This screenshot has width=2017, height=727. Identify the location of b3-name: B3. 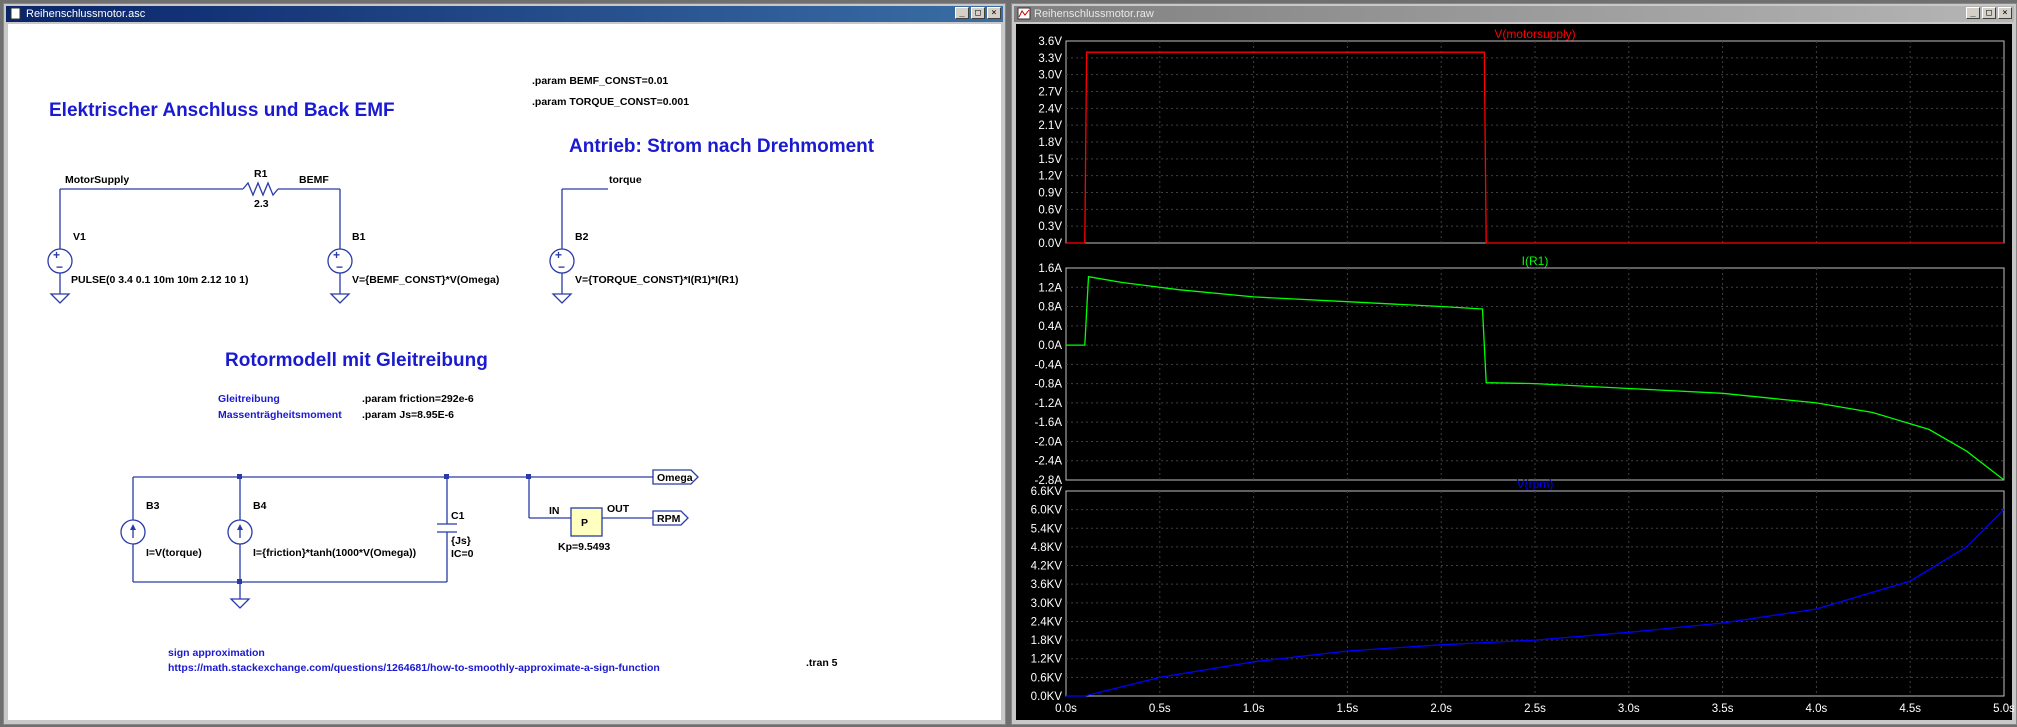
(153, 506).